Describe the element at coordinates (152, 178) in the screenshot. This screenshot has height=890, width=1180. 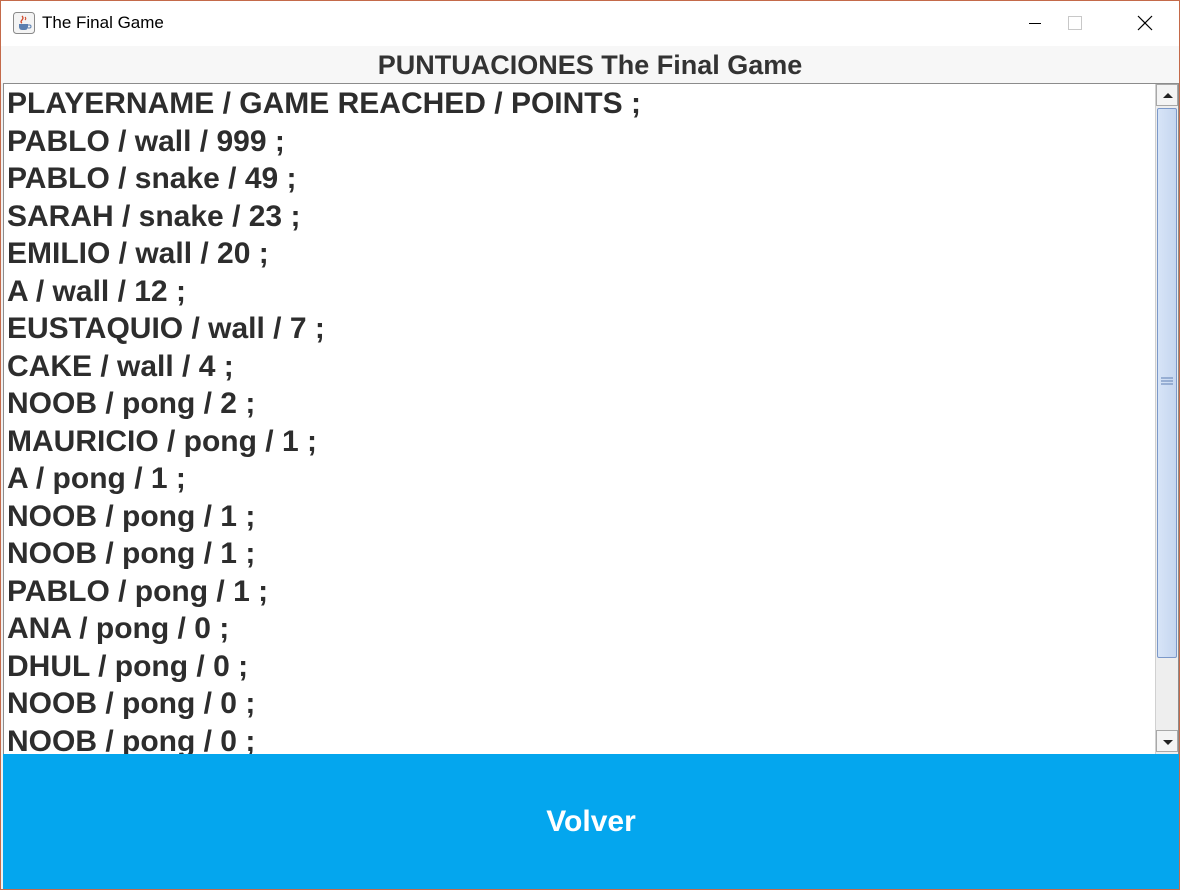
I see `score-line: PABLO / snake / 49 ;` at that location.